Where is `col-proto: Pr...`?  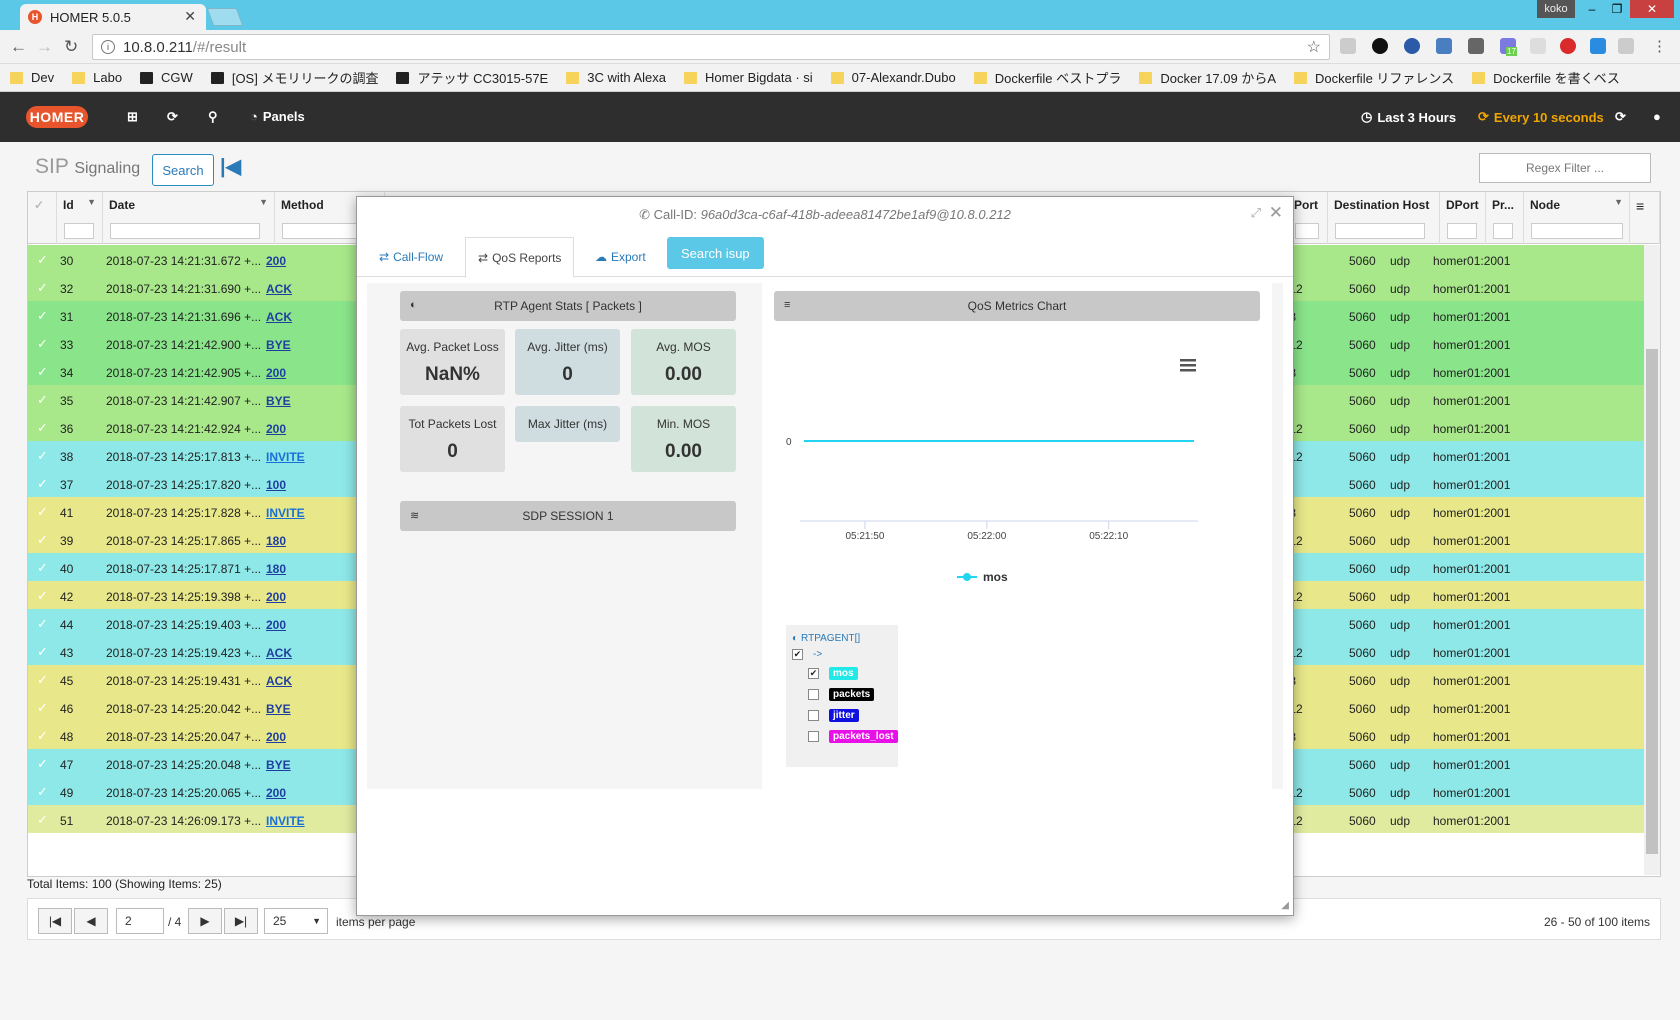 col-proto: Pr... is located at coordinates (1505, 218).